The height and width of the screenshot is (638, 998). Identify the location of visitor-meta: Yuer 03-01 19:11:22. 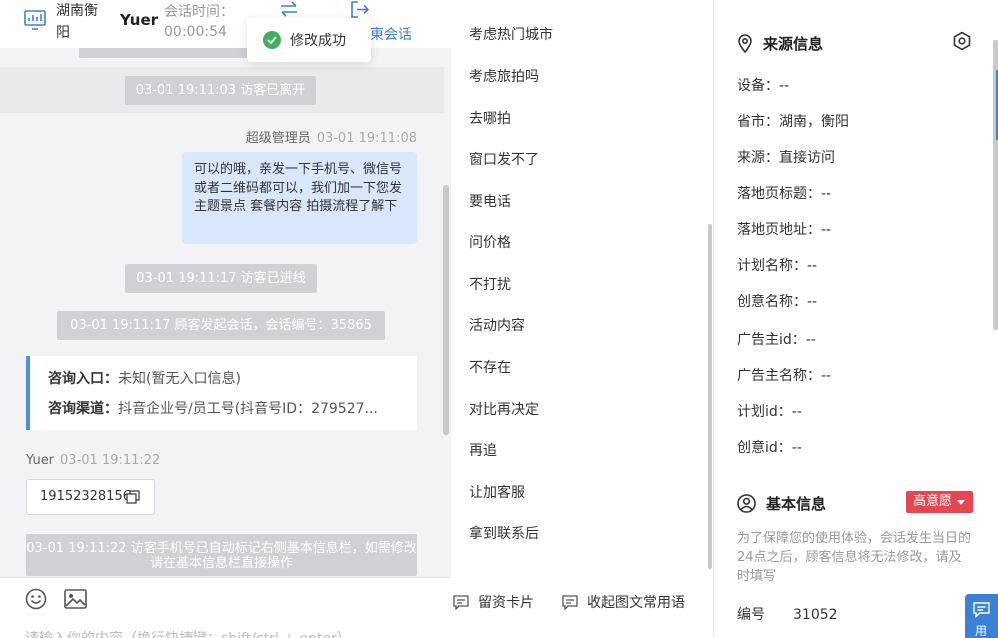
(93, 460).